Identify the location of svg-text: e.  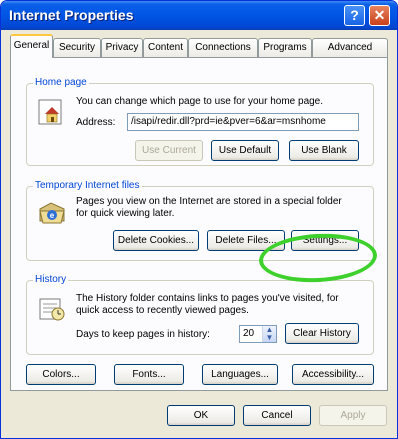
(52, 215).